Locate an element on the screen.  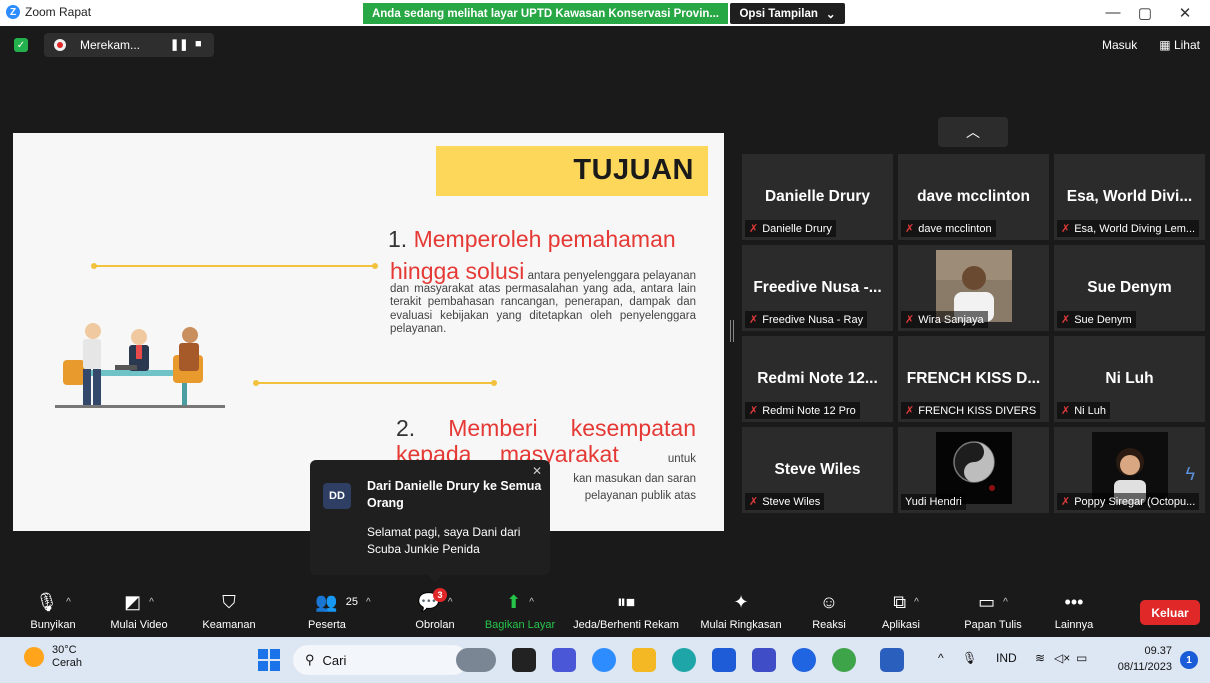
app-icon is located at coordinates (764, 660).